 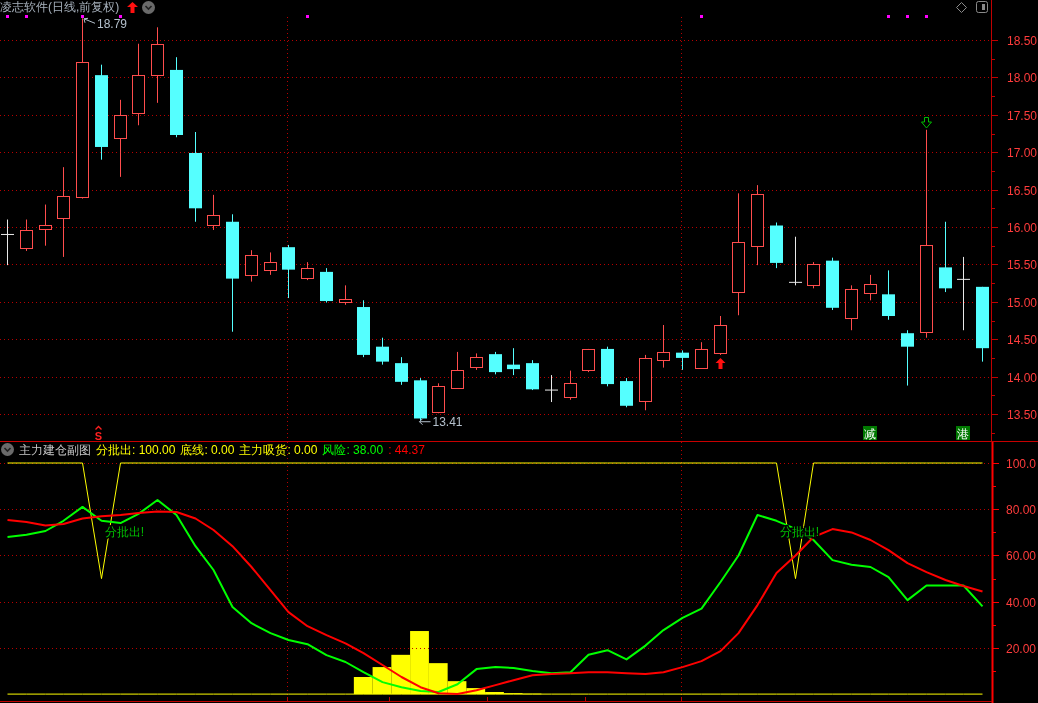 What do you see at coordinates (98, 435) in the screenshot?
I see `signal-label: S` at bounding box center [98, 435].